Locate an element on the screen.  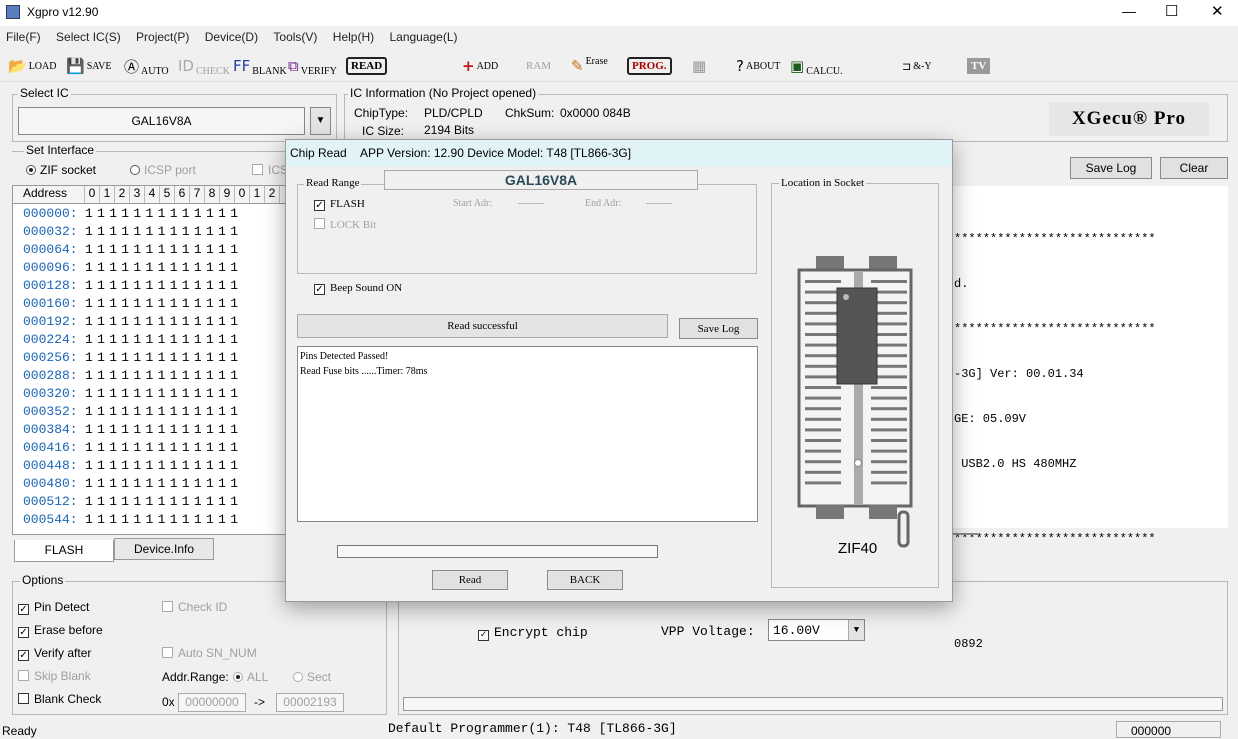
row-address: 000000: is located at coordinates (50, 213).